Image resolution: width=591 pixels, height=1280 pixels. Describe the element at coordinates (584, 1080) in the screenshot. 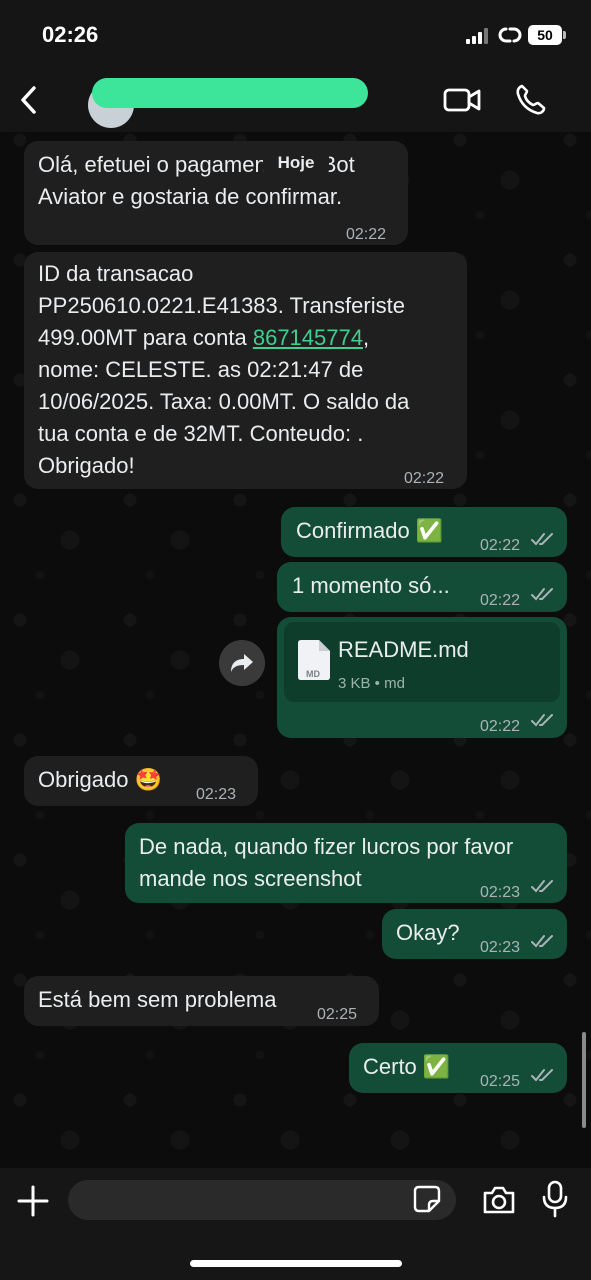

I see `scrollbar` at that location.